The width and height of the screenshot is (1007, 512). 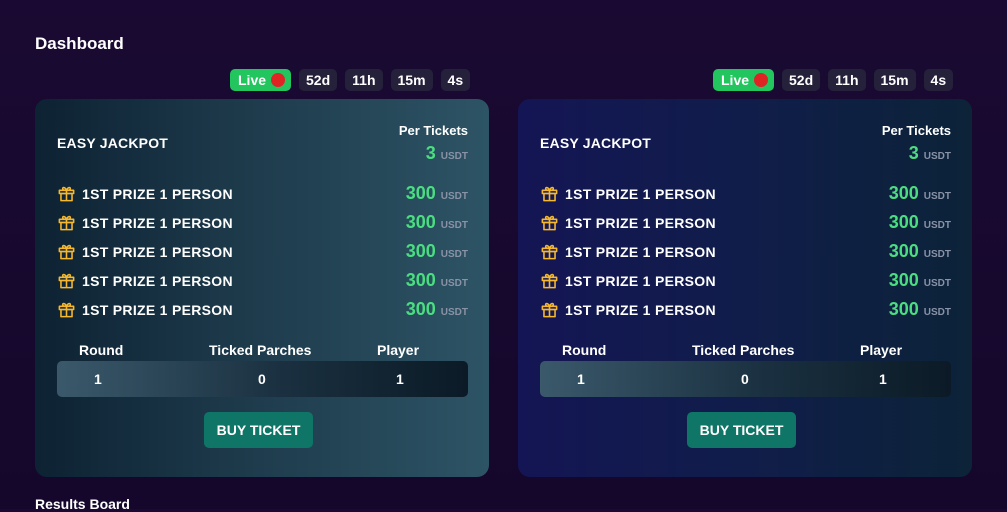 I want to click on results-board-title: Results Board, so click(x=82, y=504).